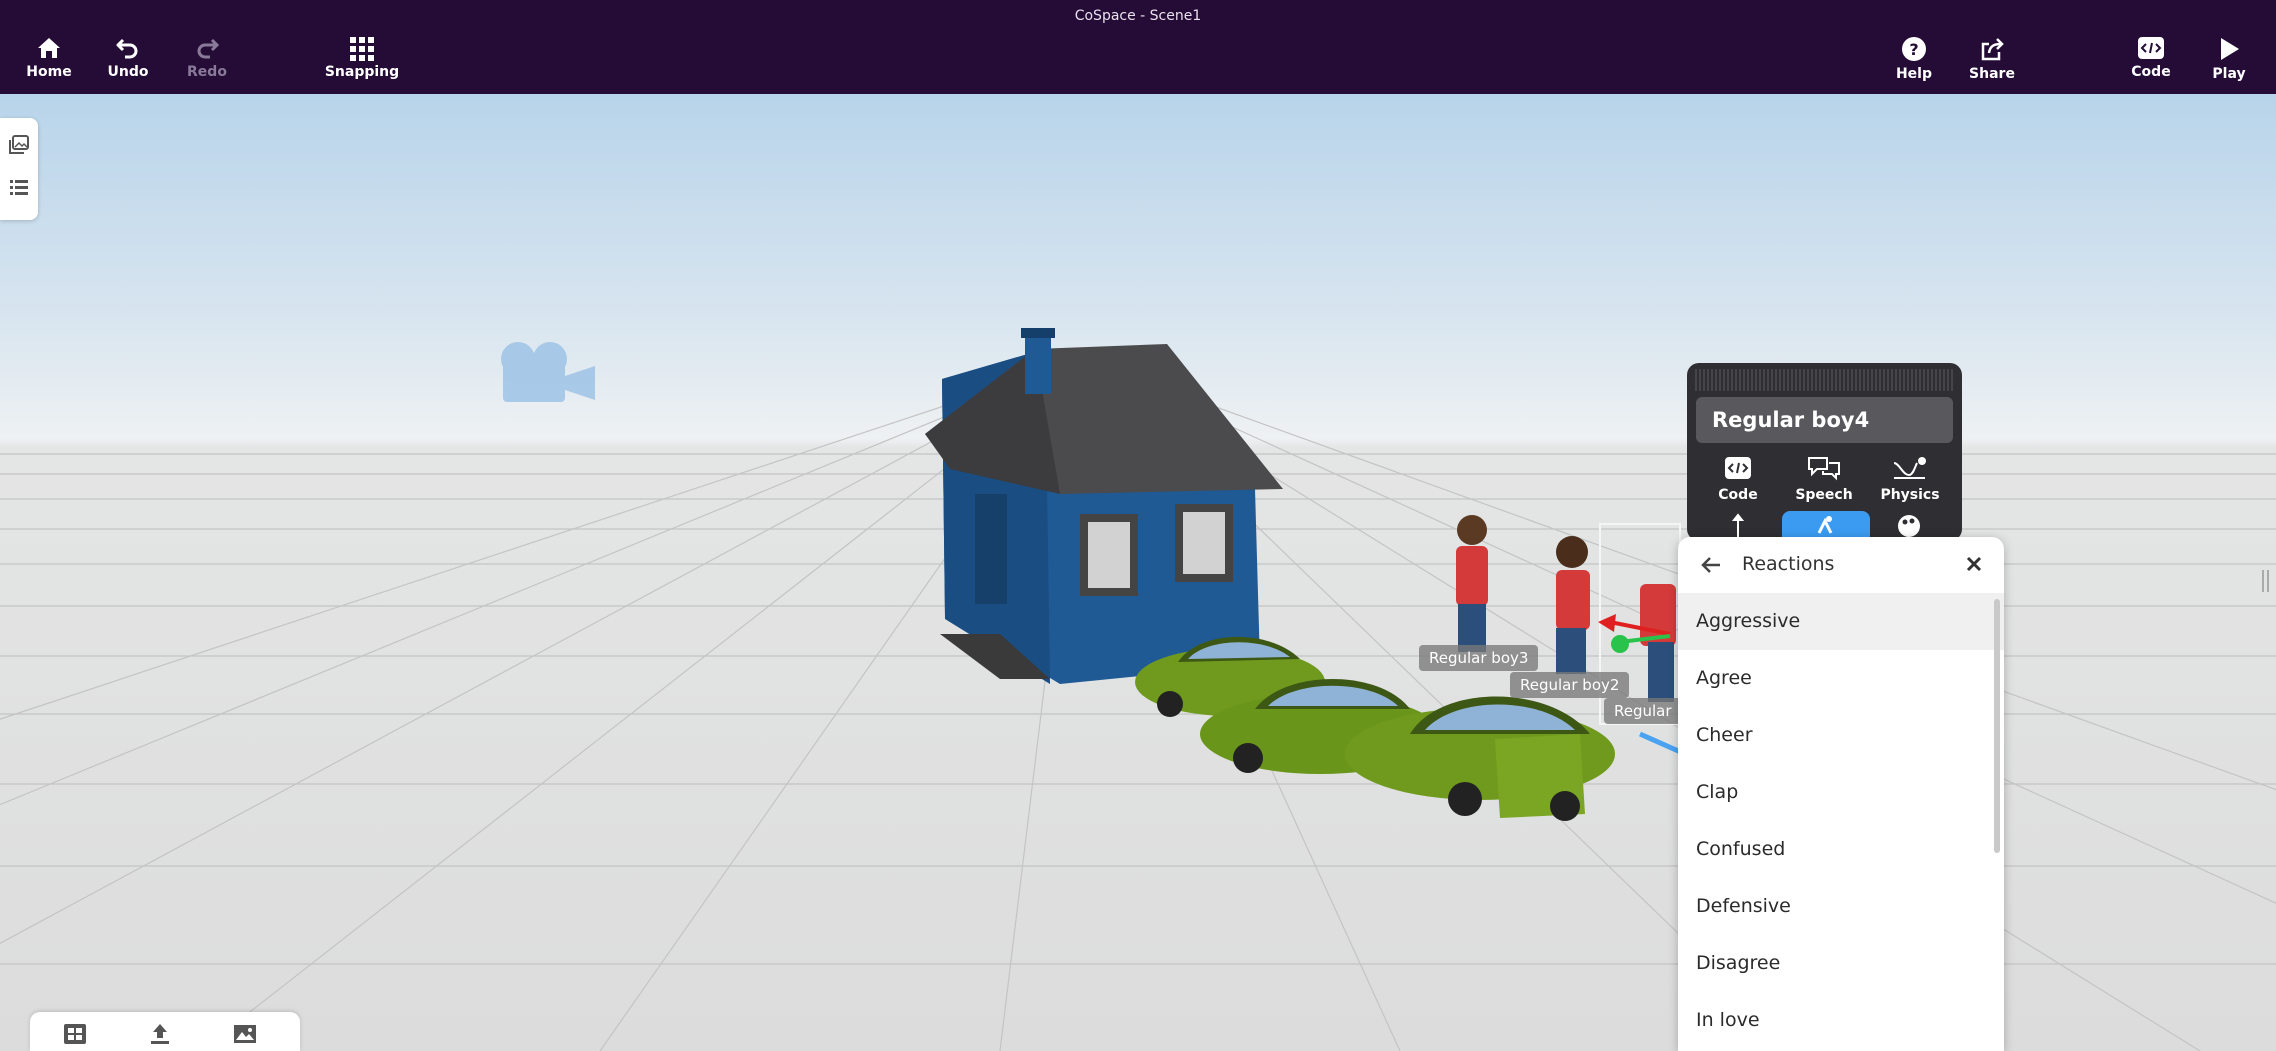 The image size is (2276, 1051). I want to click on redo-label: Redo, so click(207, 72).